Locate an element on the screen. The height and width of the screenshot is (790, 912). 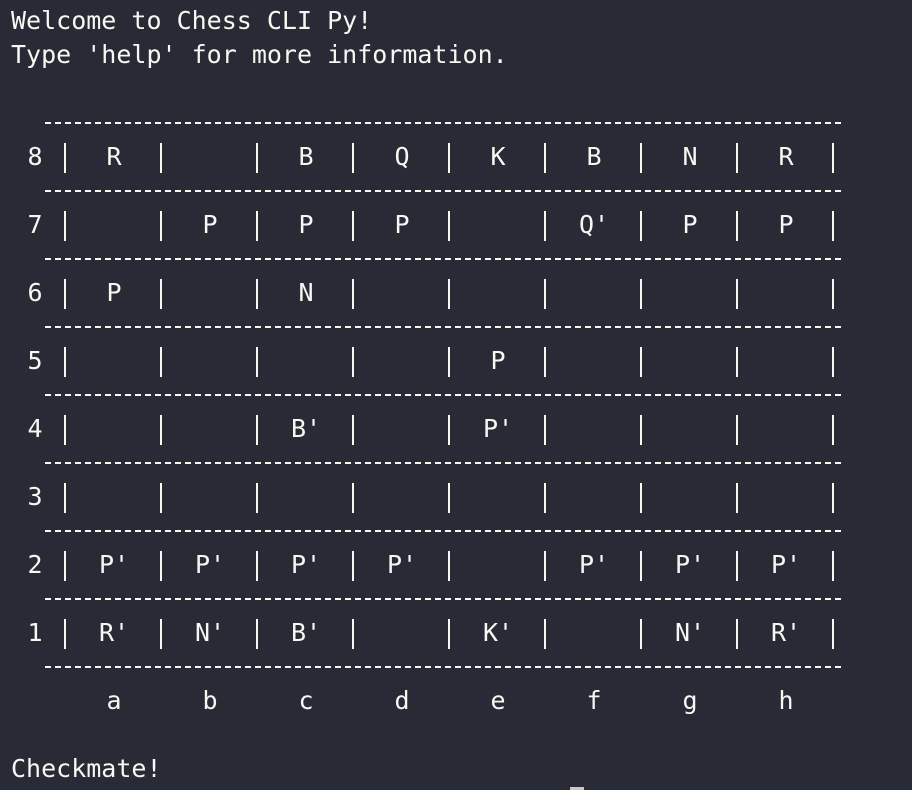
board-square-e4: P' is located at coordinates (498, 428).